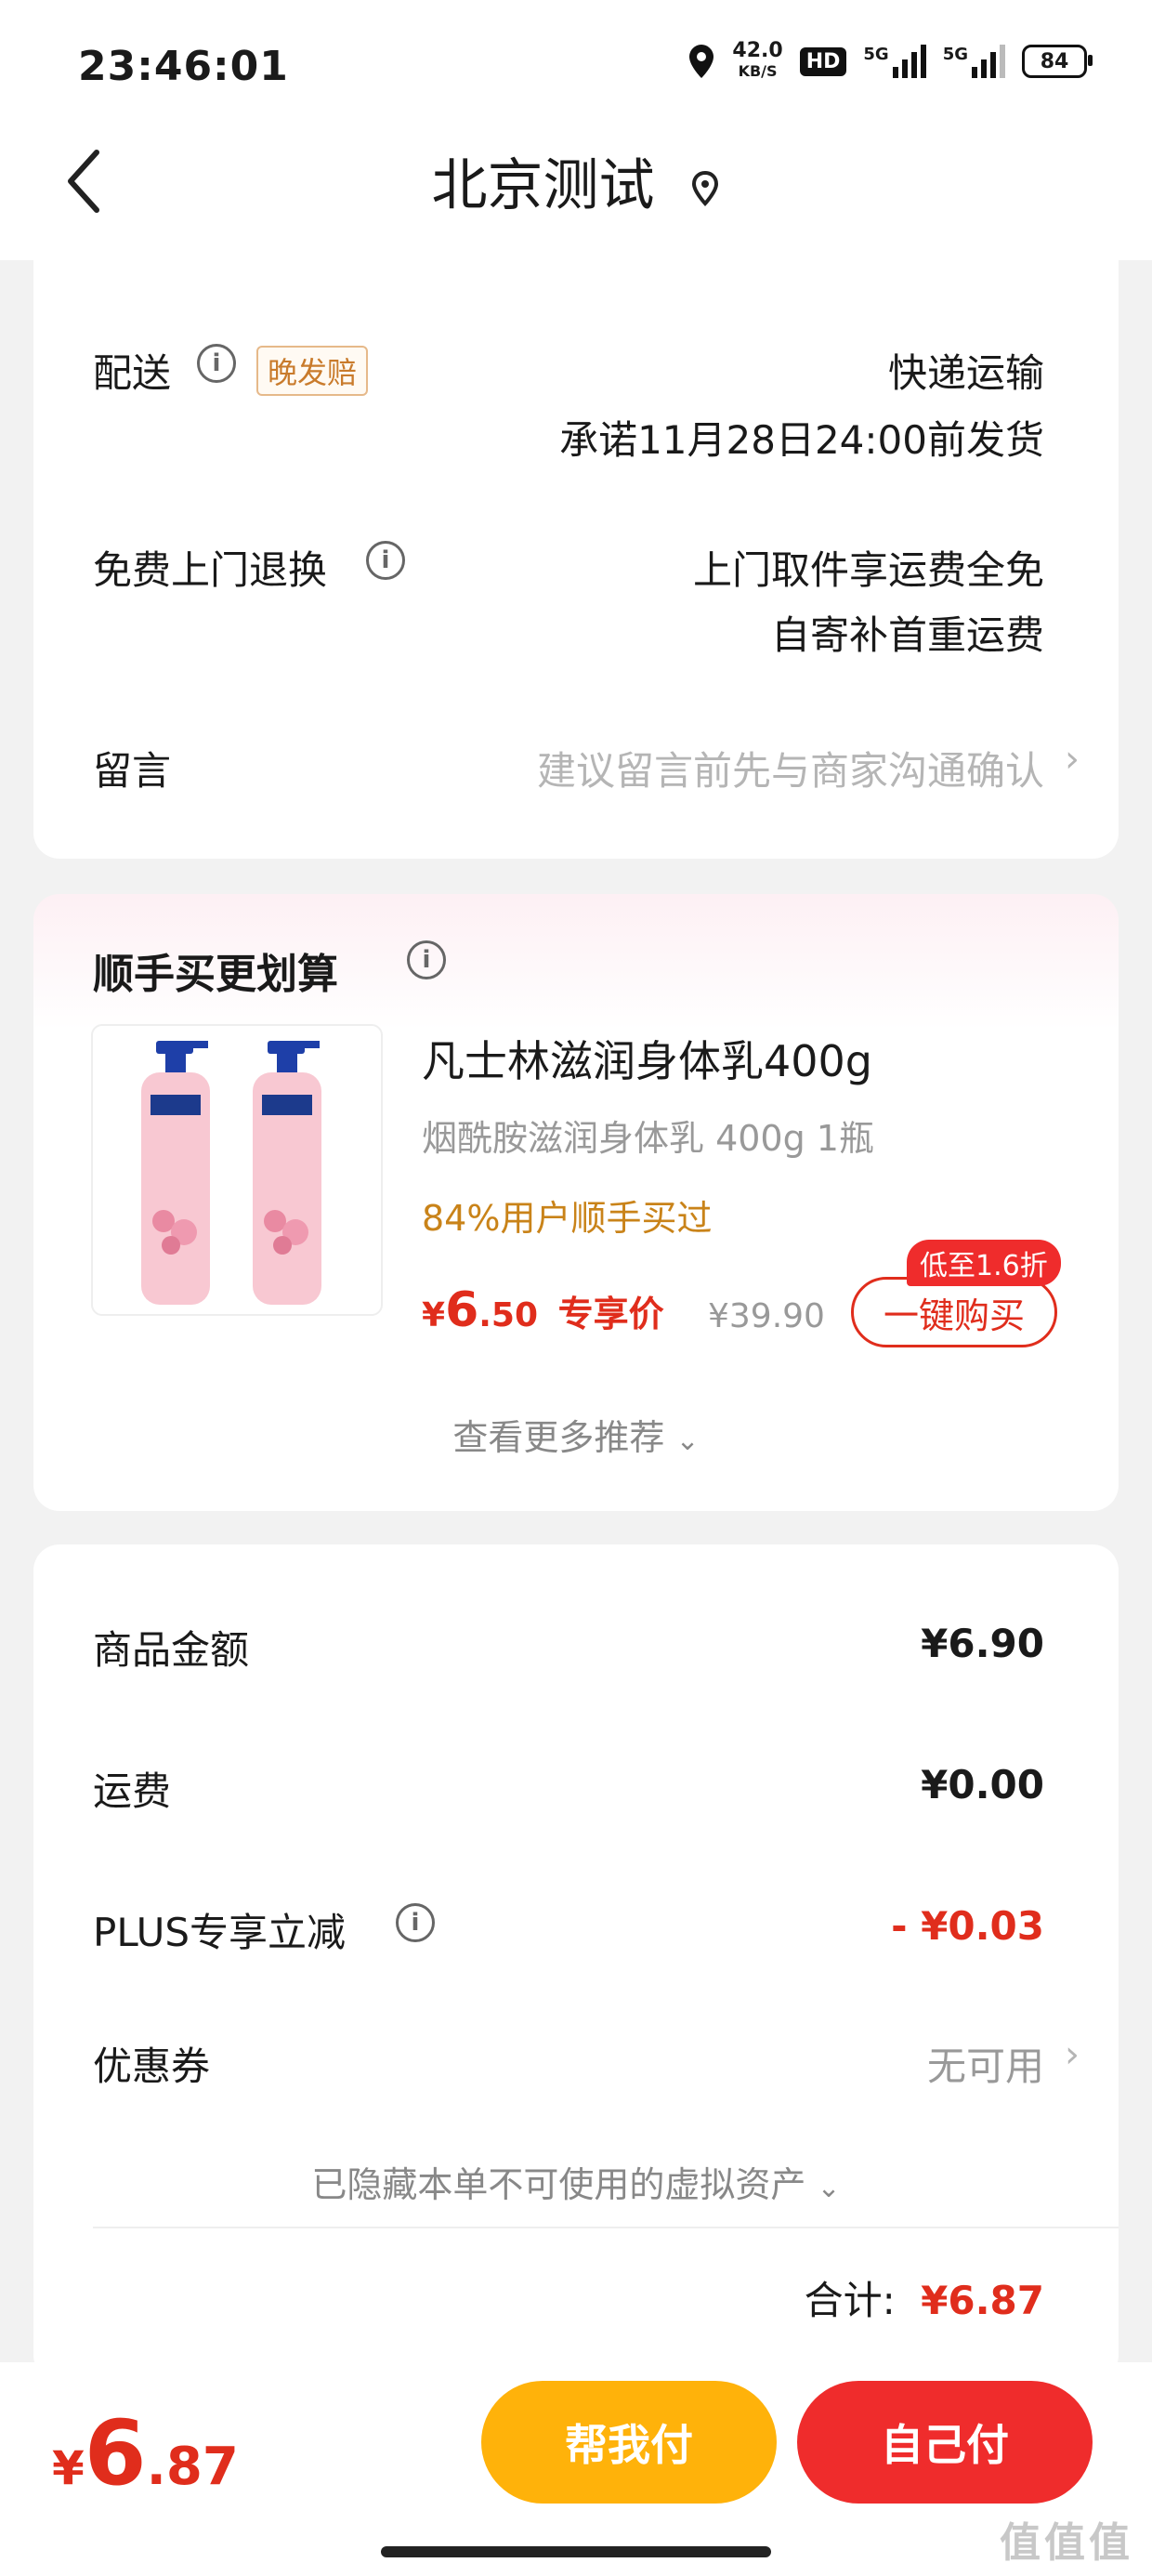 This screenshot has width=1152, height=2576. I want to click on coupon-label: 优惠券, so click(152, 2066).